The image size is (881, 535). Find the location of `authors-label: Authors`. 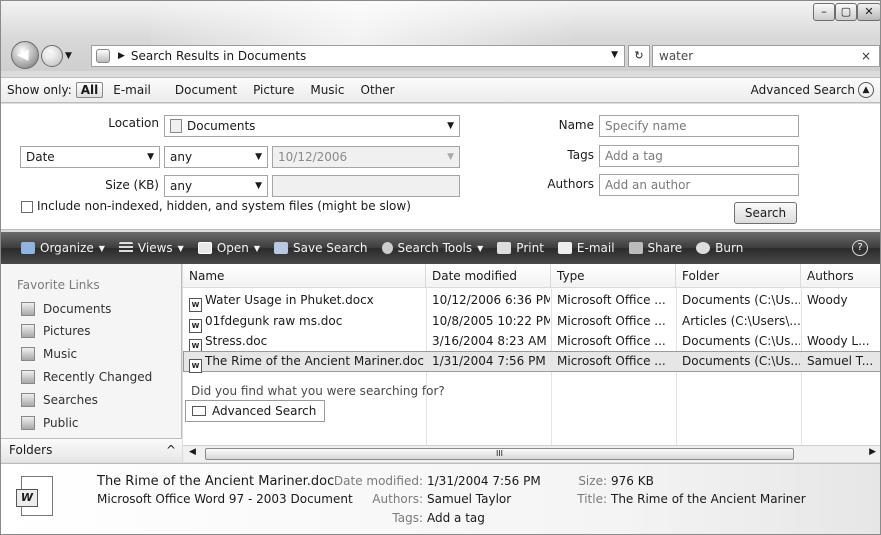

authors-label: Authors is located at coordinates (570, 184).